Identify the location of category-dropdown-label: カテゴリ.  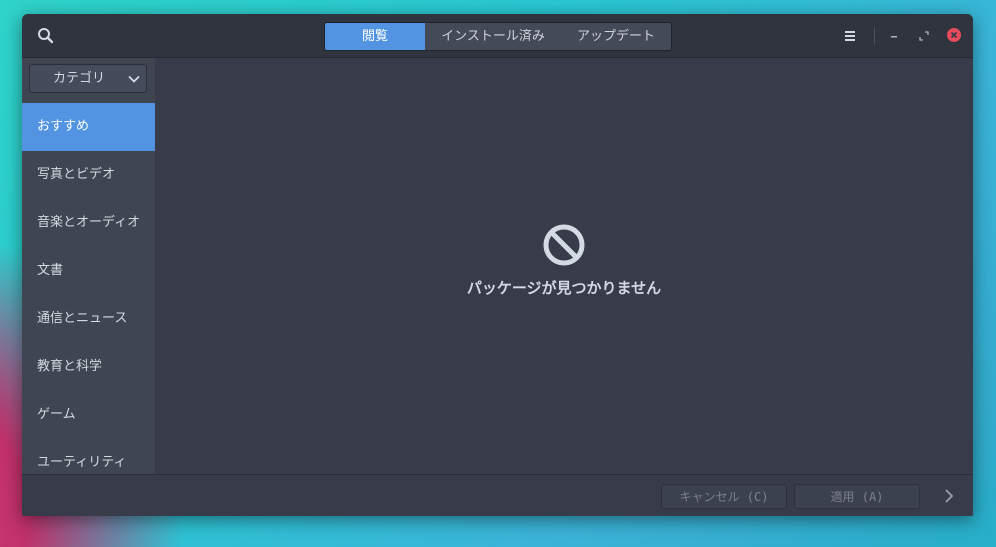
(78, 78).